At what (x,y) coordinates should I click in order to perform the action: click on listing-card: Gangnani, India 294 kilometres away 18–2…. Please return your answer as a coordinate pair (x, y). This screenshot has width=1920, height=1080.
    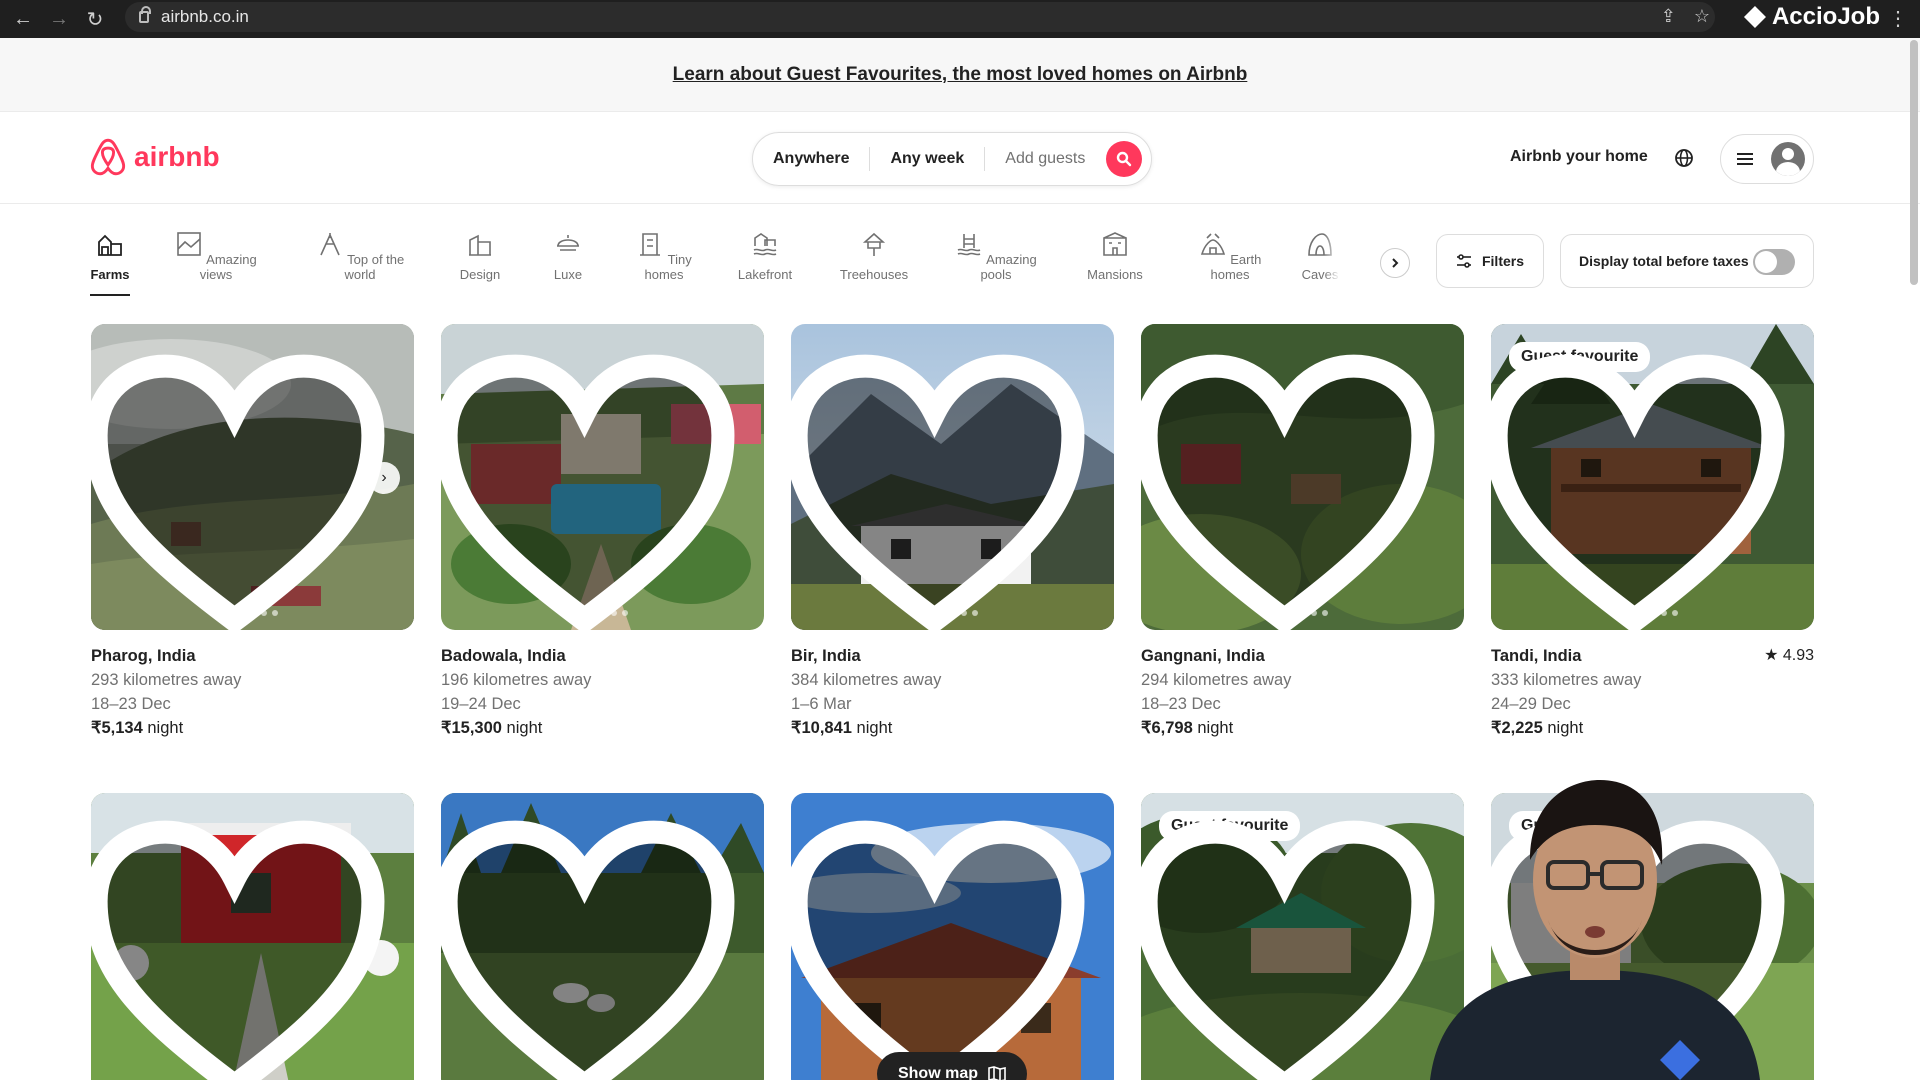
    Looking at the image, I should click on (1302, 532).